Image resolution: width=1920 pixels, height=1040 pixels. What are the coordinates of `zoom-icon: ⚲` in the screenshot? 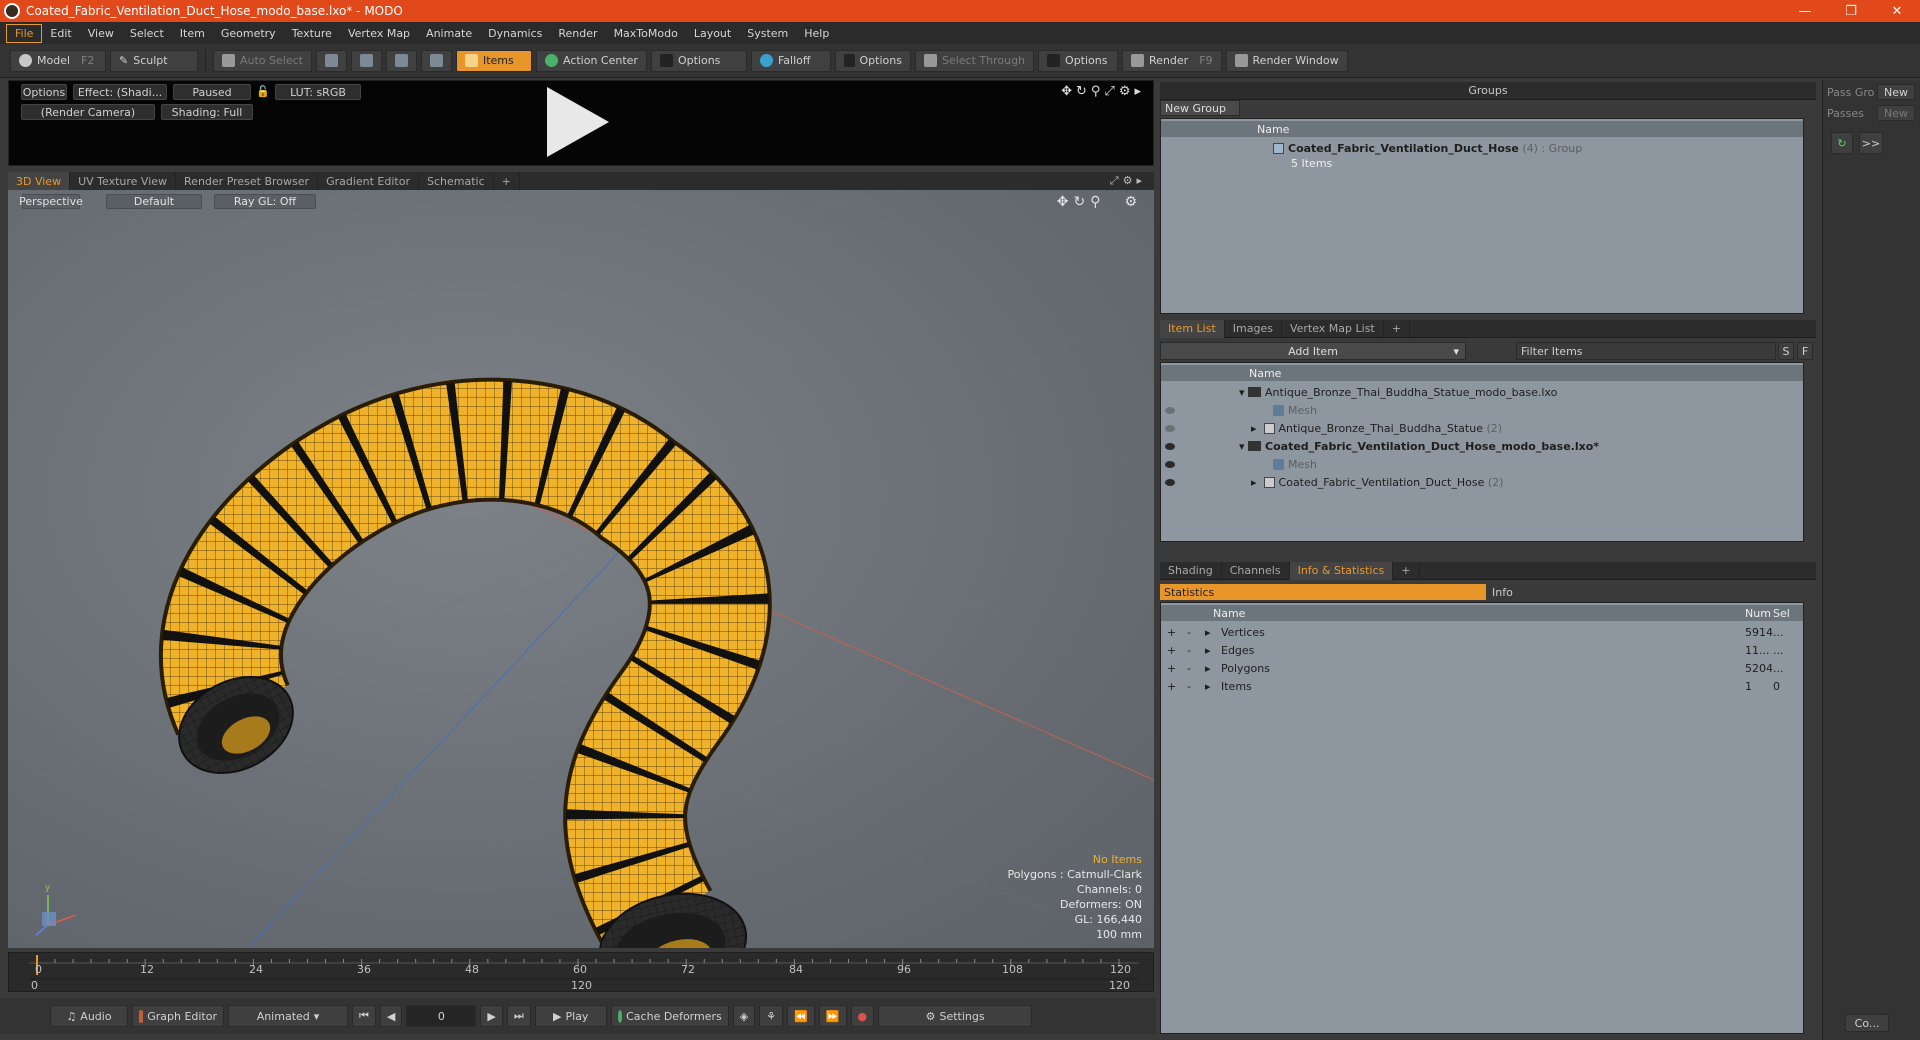 It's located at (1097, 202).